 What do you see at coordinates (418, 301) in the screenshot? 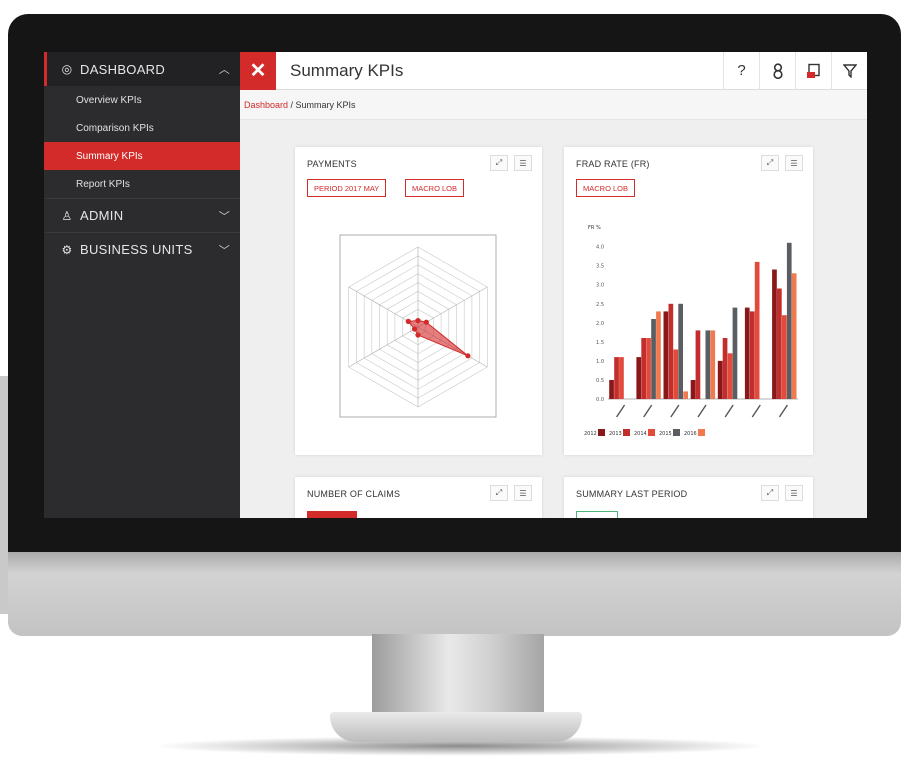
I see `payments-card: PAYMENTS ⤢ ☰ PERIOD 2017 MAY MACRO LOB` at bounding box center [418, 301].